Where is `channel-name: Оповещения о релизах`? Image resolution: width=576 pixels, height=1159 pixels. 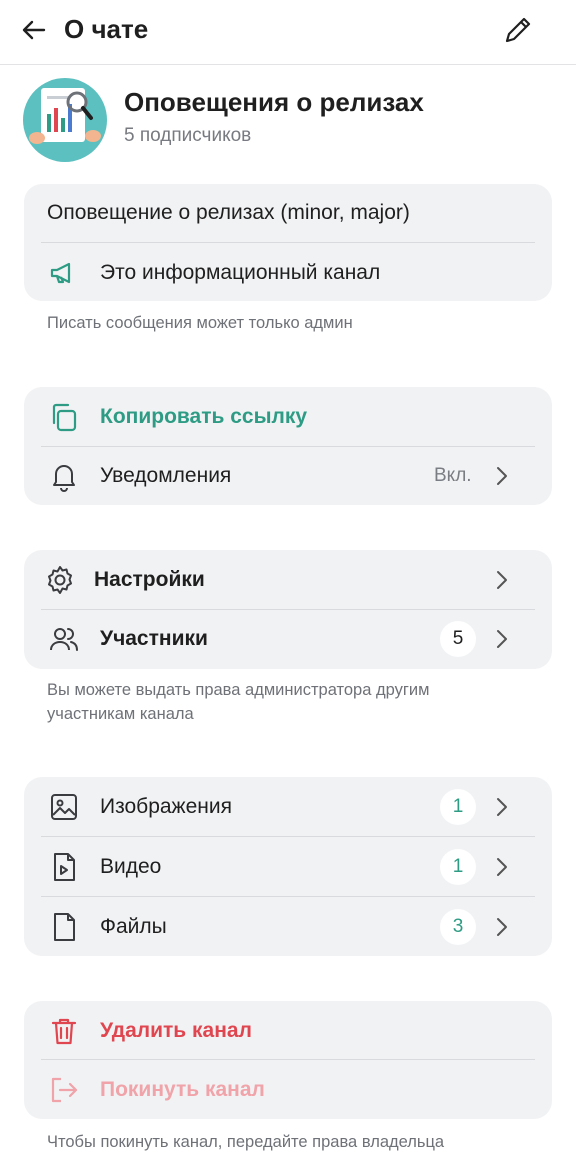 channel-name: Оповещения о релизах is located at coordinates (274, 102).